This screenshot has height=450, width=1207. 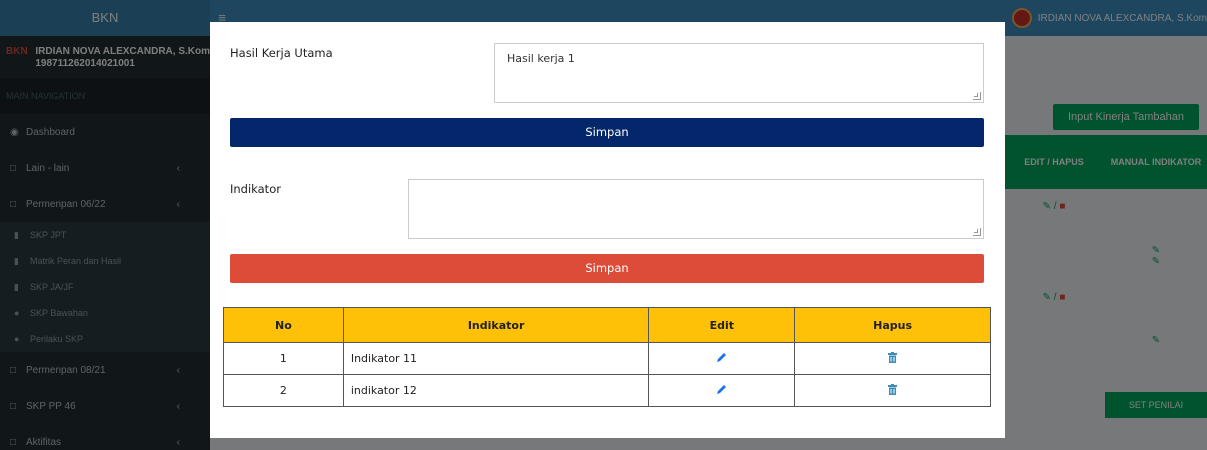 I want to click on col-hapus: Hapus, so click(x=892, y=325).